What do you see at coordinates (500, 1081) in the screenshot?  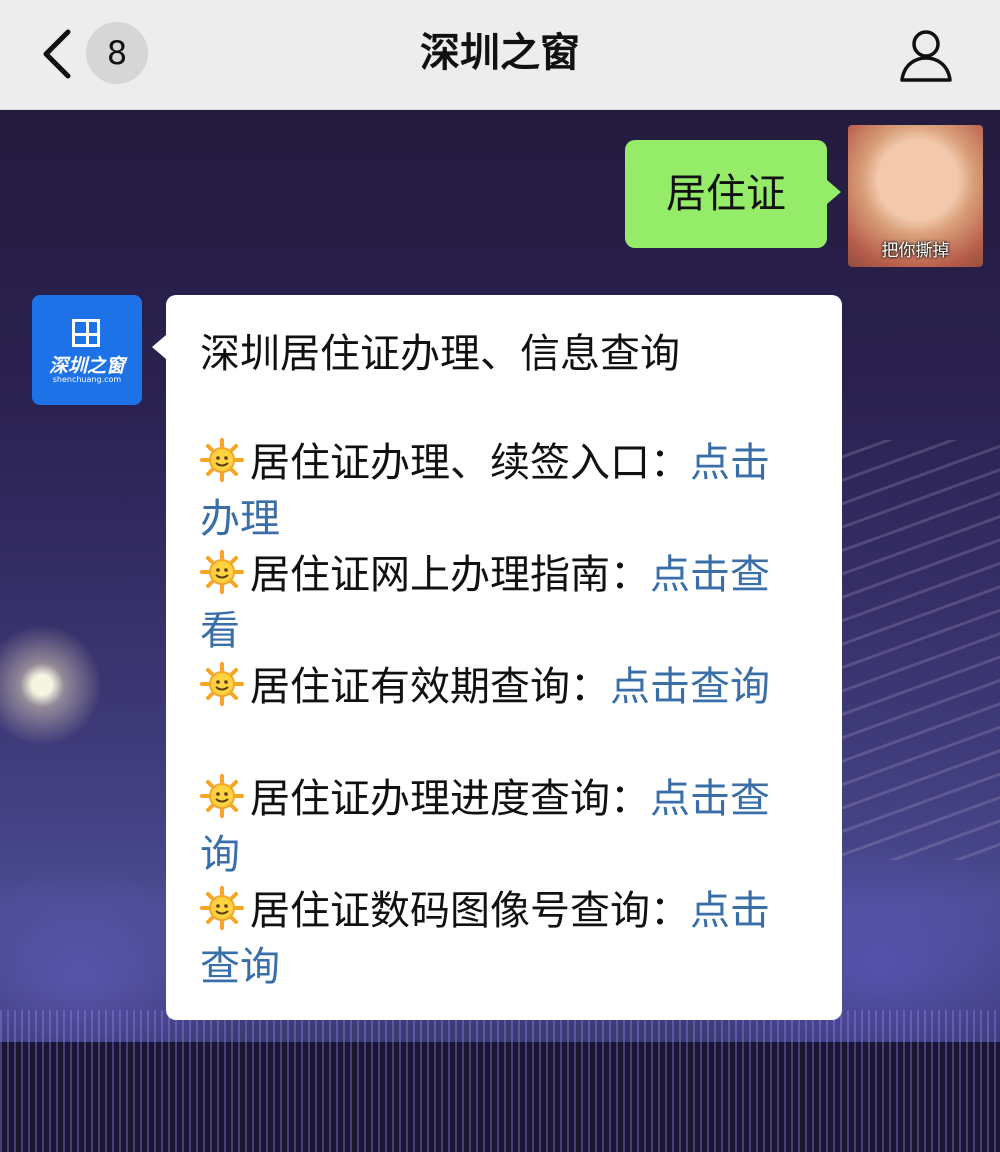 I see `crowd-lights-decoration` at bounding box center [500, 1081].